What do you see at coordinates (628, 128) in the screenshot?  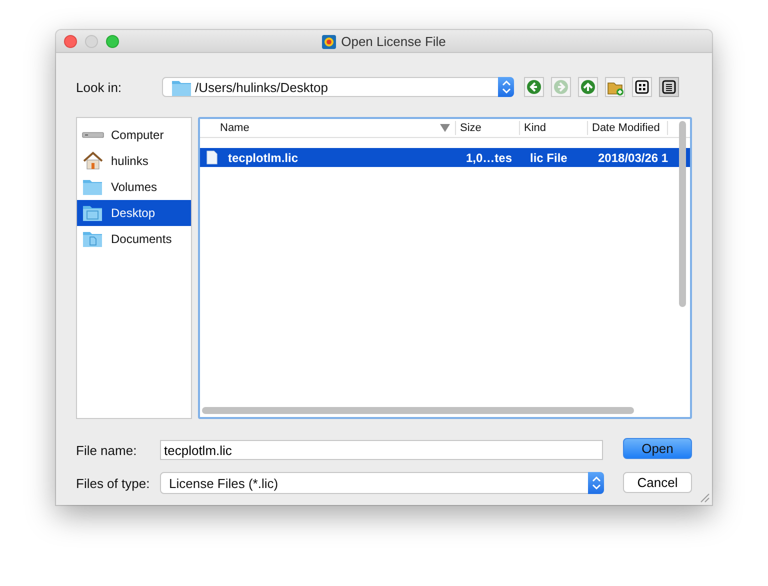 I see `column-header: Date Modified` at bounding box center [628, 128].